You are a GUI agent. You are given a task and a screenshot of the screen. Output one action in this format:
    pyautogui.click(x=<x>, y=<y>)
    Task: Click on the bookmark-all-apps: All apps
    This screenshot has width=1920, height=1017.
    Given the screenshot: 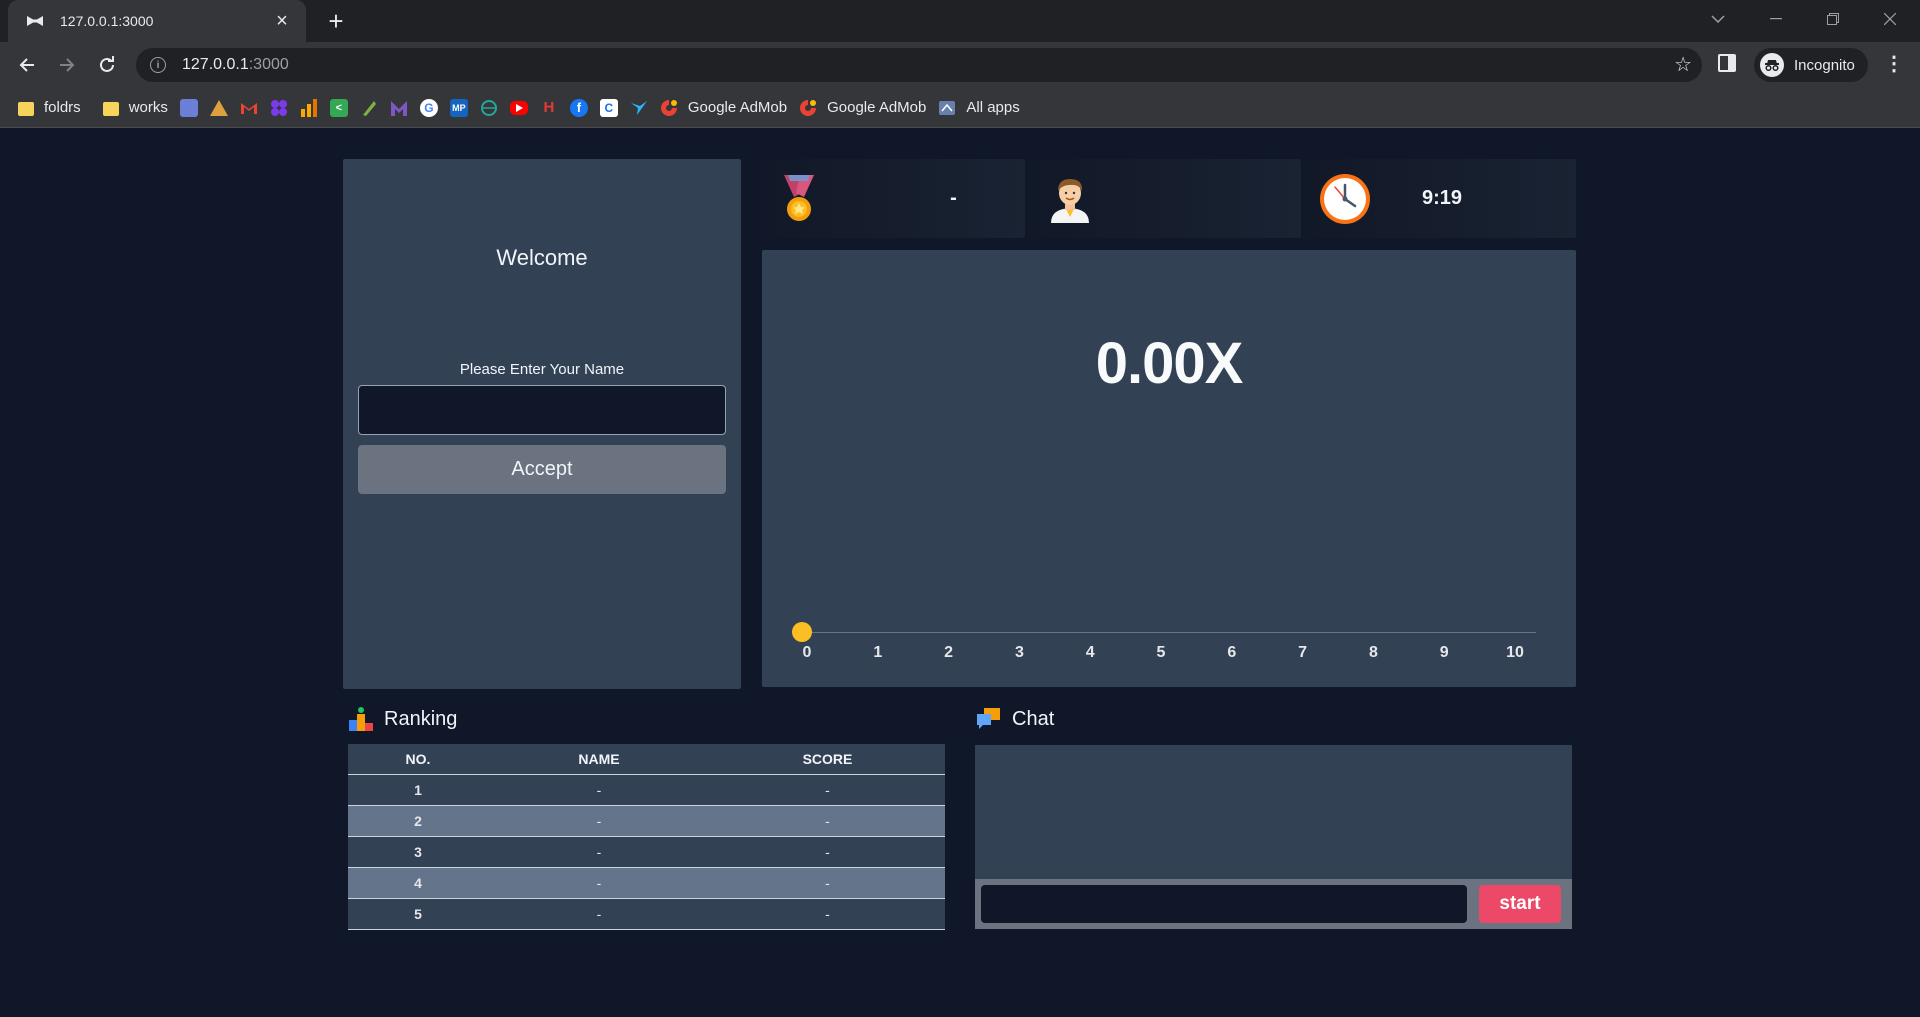 What is the action you would take?
    pyautogui.click(x=979, y=108)
    